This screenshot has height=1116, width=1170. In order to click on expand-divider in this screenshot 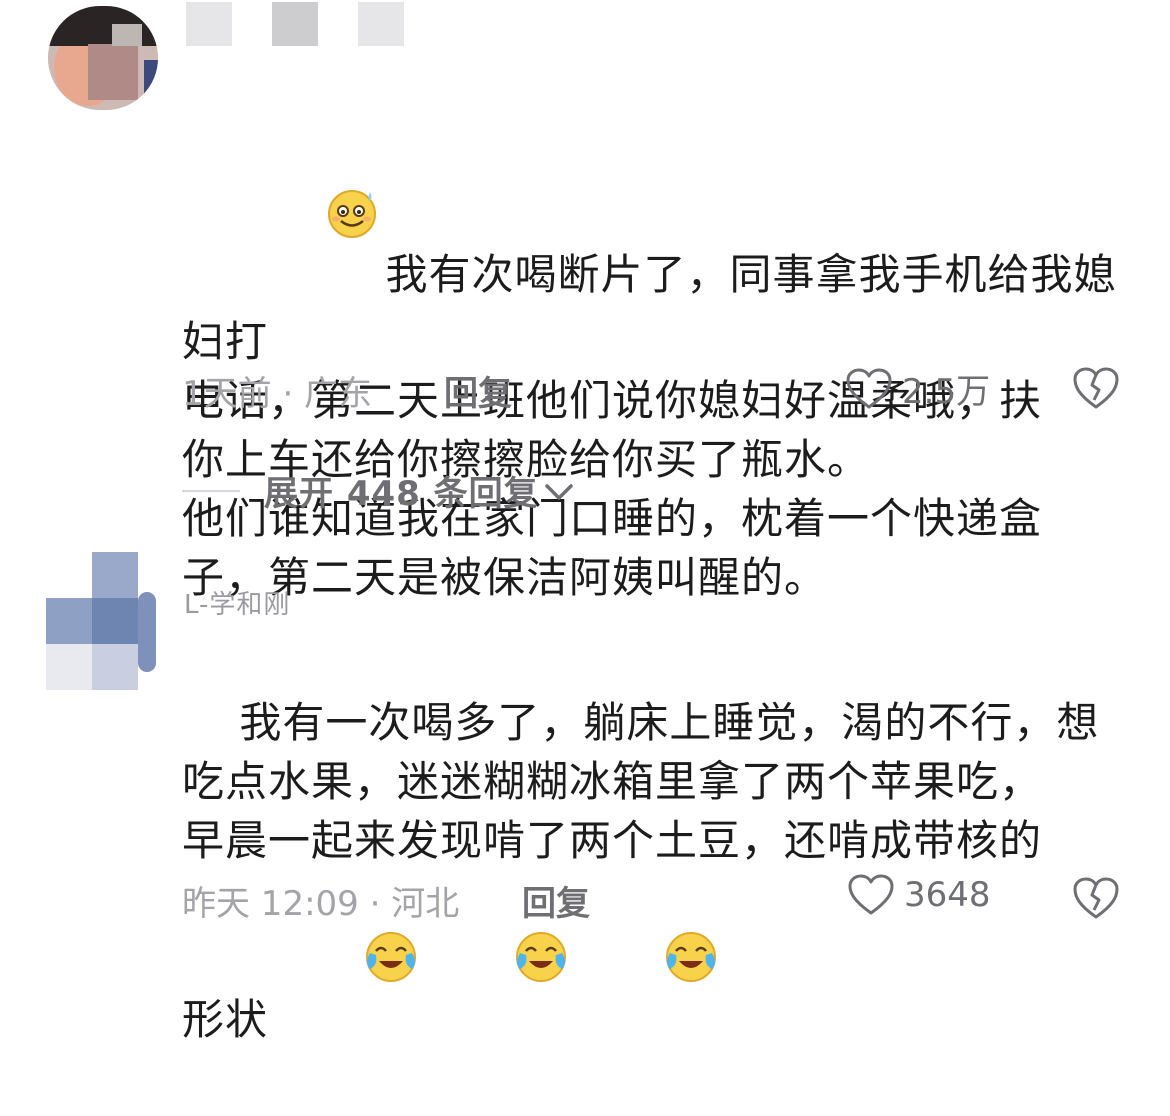, I will do `click(211, 490)`.